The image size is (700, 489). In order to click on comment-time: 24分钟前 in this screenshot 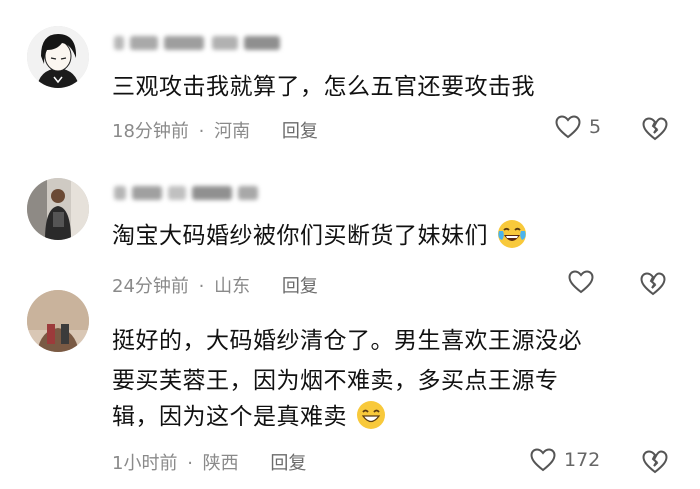, I will do `click(150, 286)`.